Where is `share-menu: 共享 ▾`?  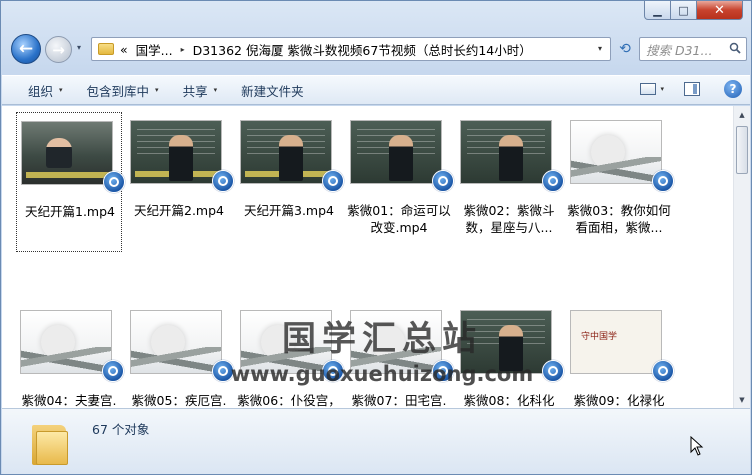 share-menu: 共享 ▾ is located at coordinates (200, 90).